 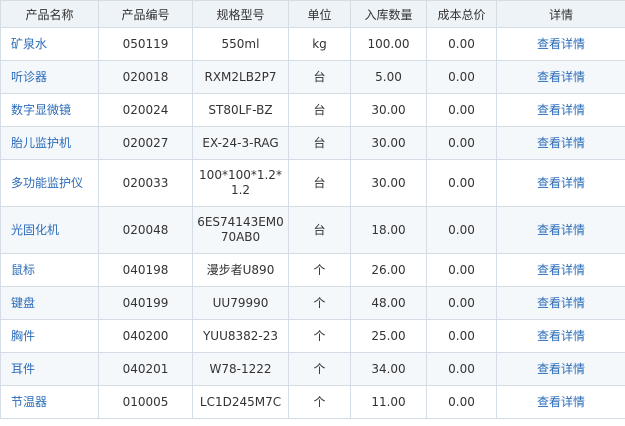 I want to click on cell-spec-model: W78-1222, so click(x=240, y=369).